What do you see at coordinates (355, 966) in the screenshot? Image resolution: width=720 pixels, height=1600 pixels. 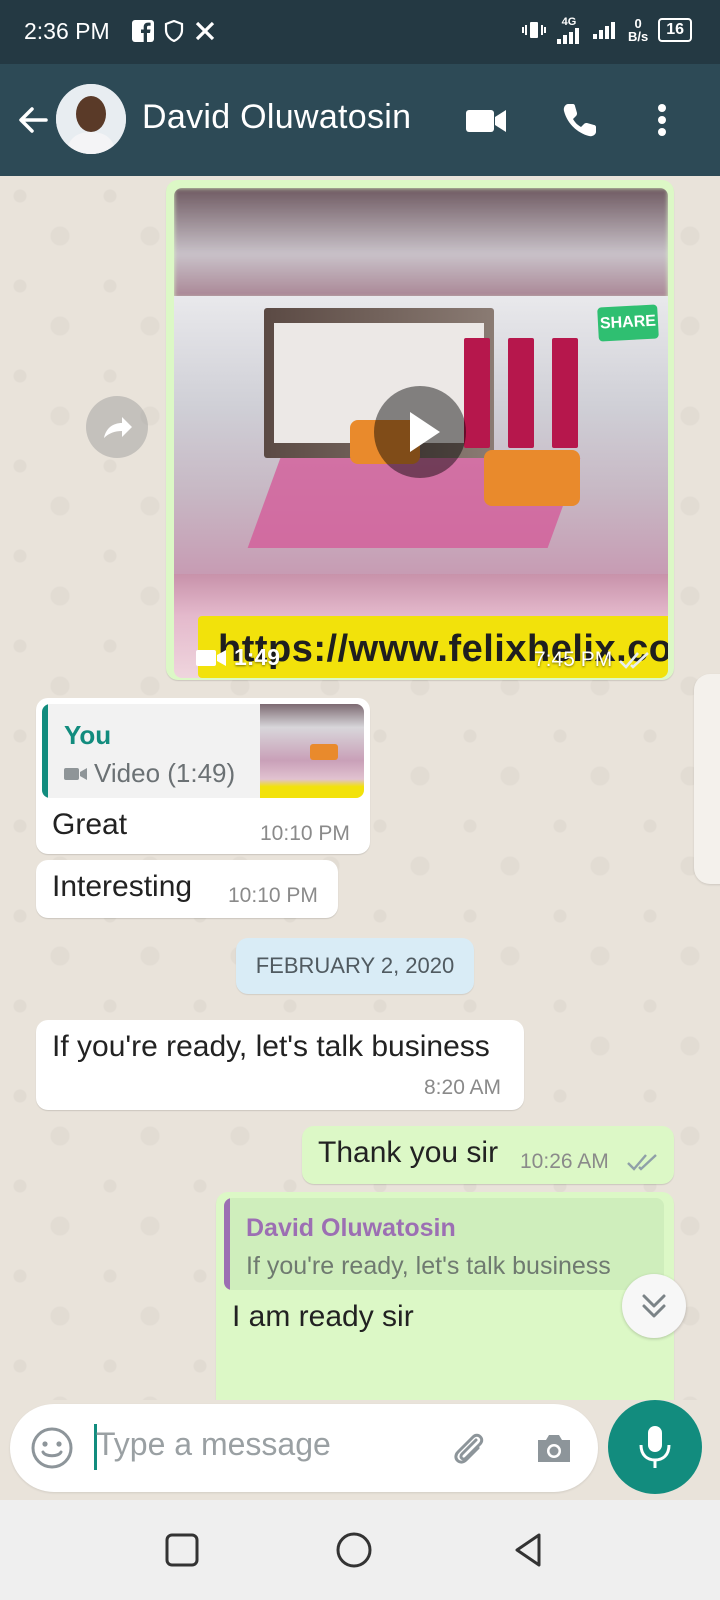 I see `date-separator: FEBRUARY 2, 2020` at bounding box center [355, 966].